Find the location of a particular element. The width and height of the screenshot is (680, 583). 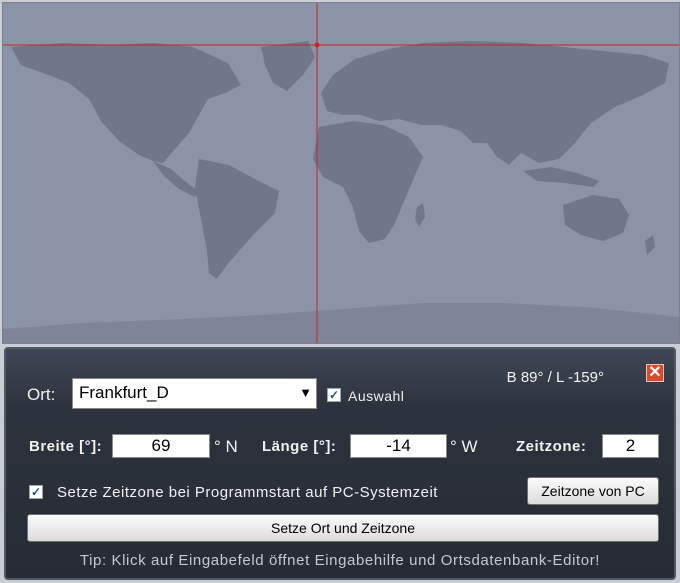

zeitzone-von-pc-button: Zeitzone von PC is located at coordinates (593, 491).